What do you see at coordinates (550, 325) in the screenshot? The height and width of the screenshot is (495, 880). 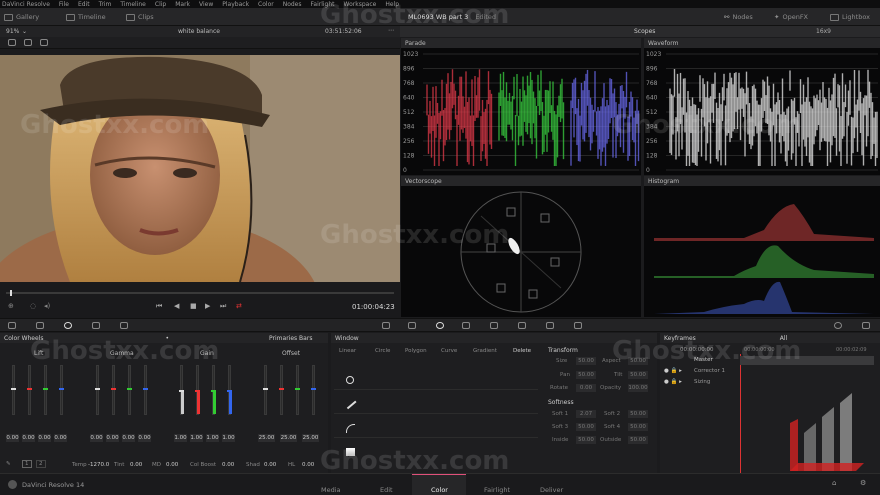 I see `sizing-icon` at bounding box center [550, 325].